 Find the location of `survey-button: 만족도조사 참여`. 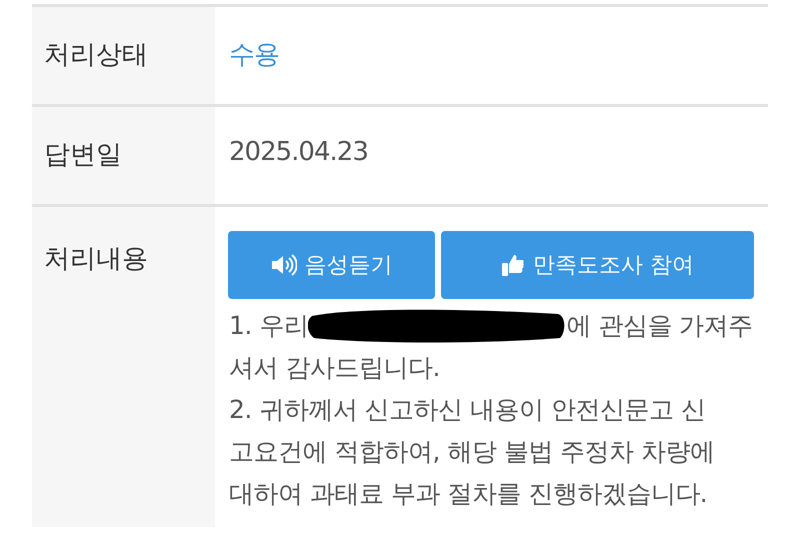

survey-button: 만족도조사 참여 is located at coordinates (597, 265).